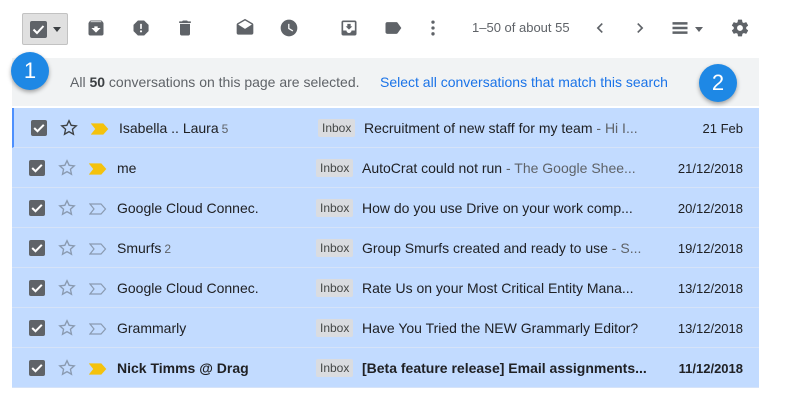 This screenshot has width=787, height=400. What do you see at coordinates (600, 28) in the screenshot?
I see `chevron-left-icon` at bounding box center [600, 28].